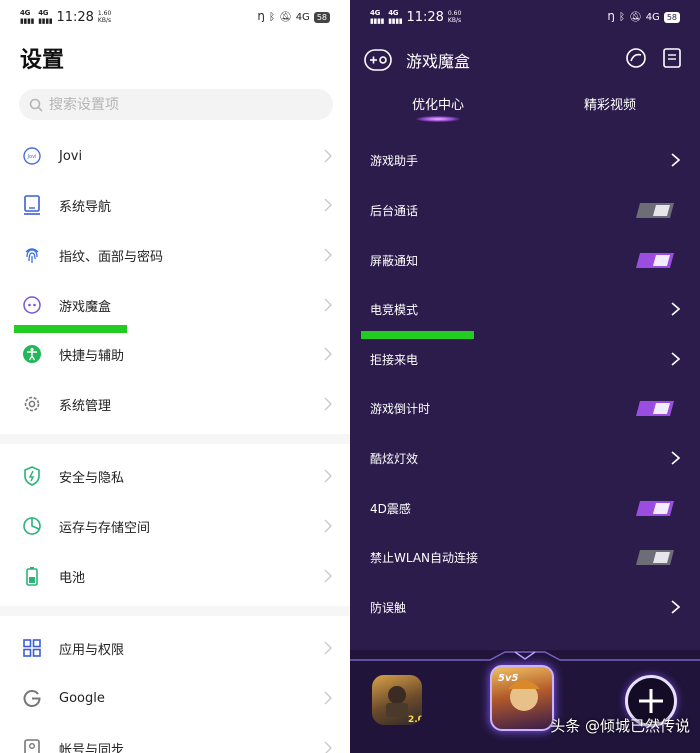 Image resolution: width=700 pixels, height=753 pixels. I want to click on plus-icon, so click(651, 701).